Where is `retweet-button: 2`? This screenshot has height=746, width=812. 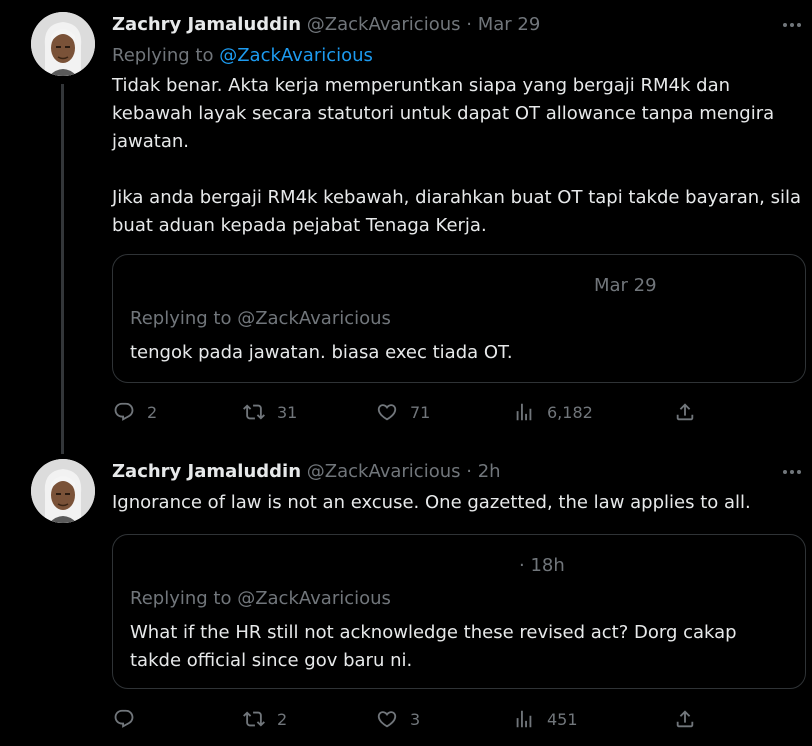 retweet-button: 2 is located at coordinates (265, 719).